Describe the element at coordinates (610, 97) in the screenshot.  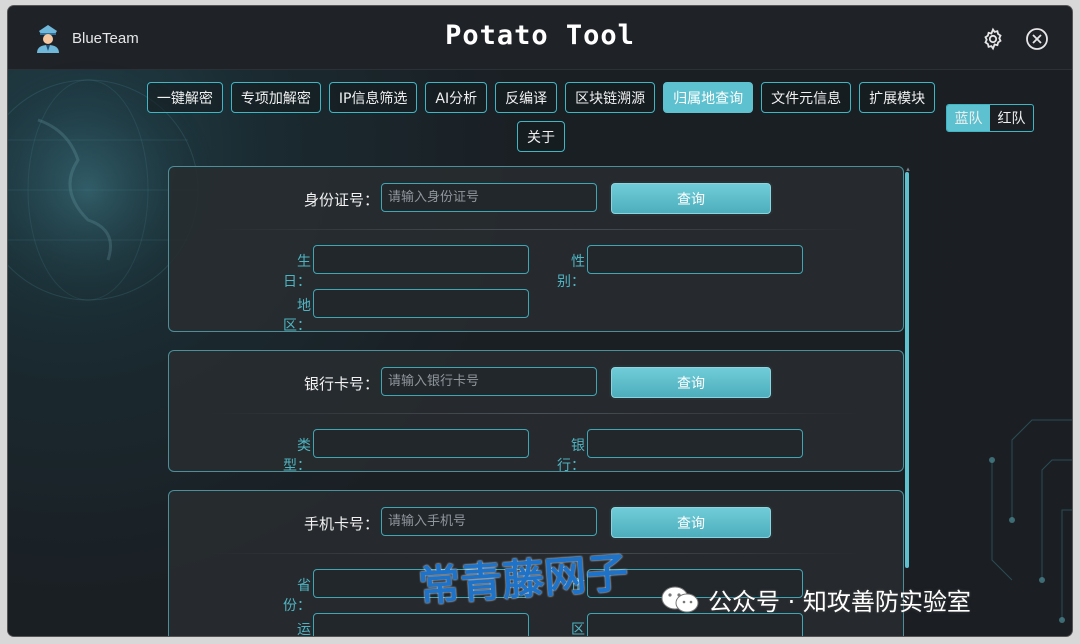
I see `tab-blockchain-trace: 区块链溯源` at that location.